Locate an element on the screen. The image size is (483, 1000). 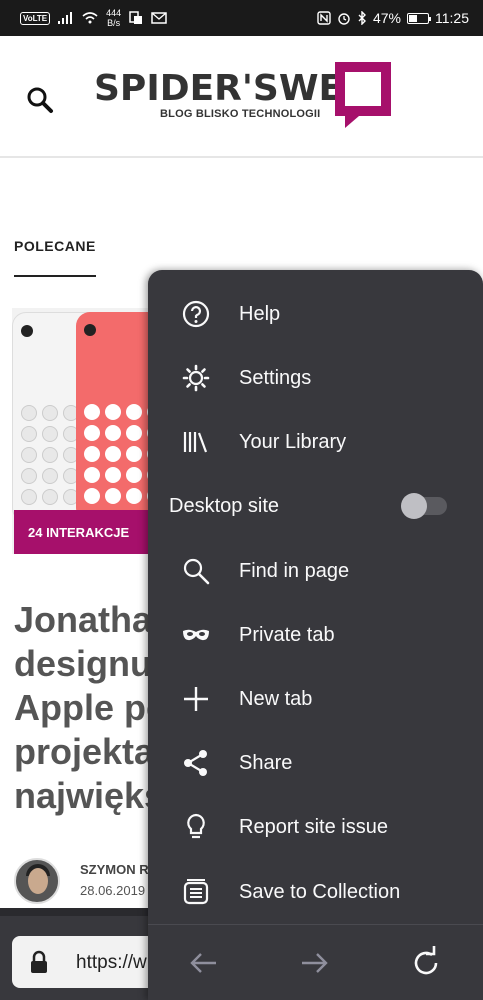
site-search-button is located at coordinates (40, 100).